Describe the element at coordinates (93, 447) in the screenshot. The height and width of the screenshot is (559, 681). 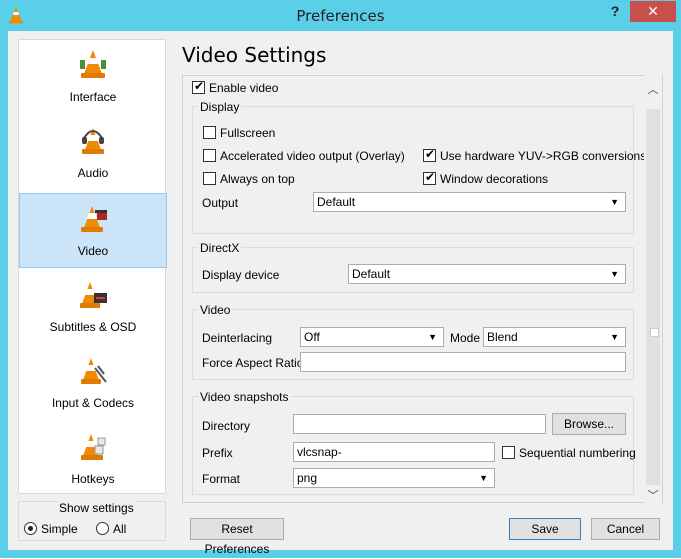
I see `cone-hotkeys-icon` at that location.